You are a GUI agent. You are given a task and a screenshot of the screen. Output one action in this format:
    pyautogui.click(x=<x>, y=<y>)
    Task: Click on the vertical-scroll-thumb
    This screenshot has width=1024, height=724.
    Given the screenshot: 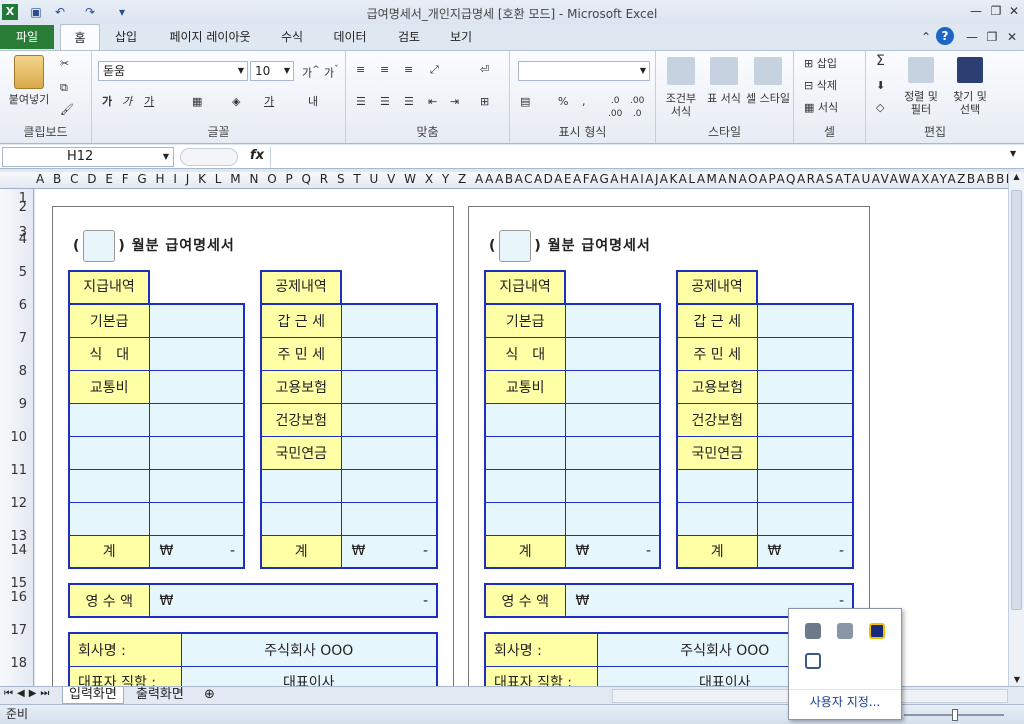 What is the action you would take?
    pyautogui.click(x=1016, y=400)
    